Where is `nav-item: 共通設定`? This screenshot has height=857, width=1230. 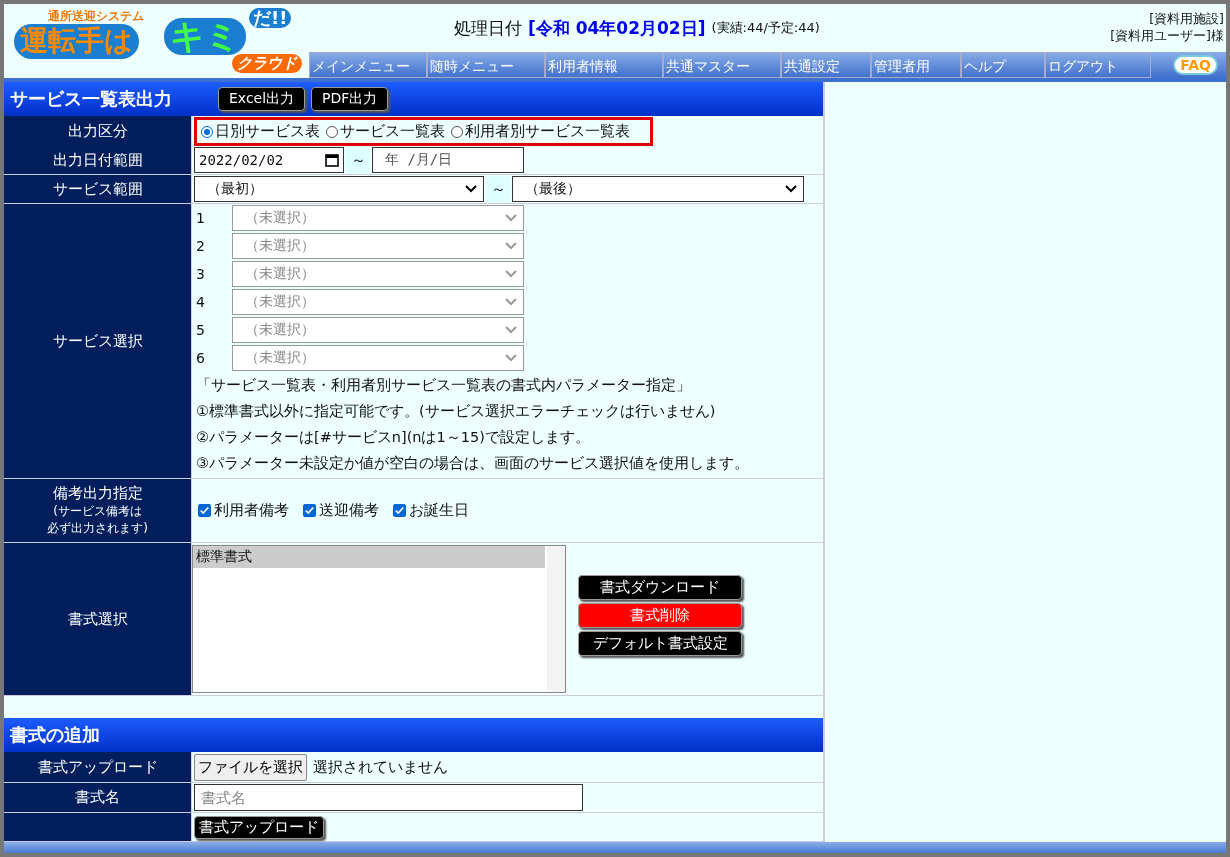 nav-item: 共通設定 is located at coordinates (826, 65).